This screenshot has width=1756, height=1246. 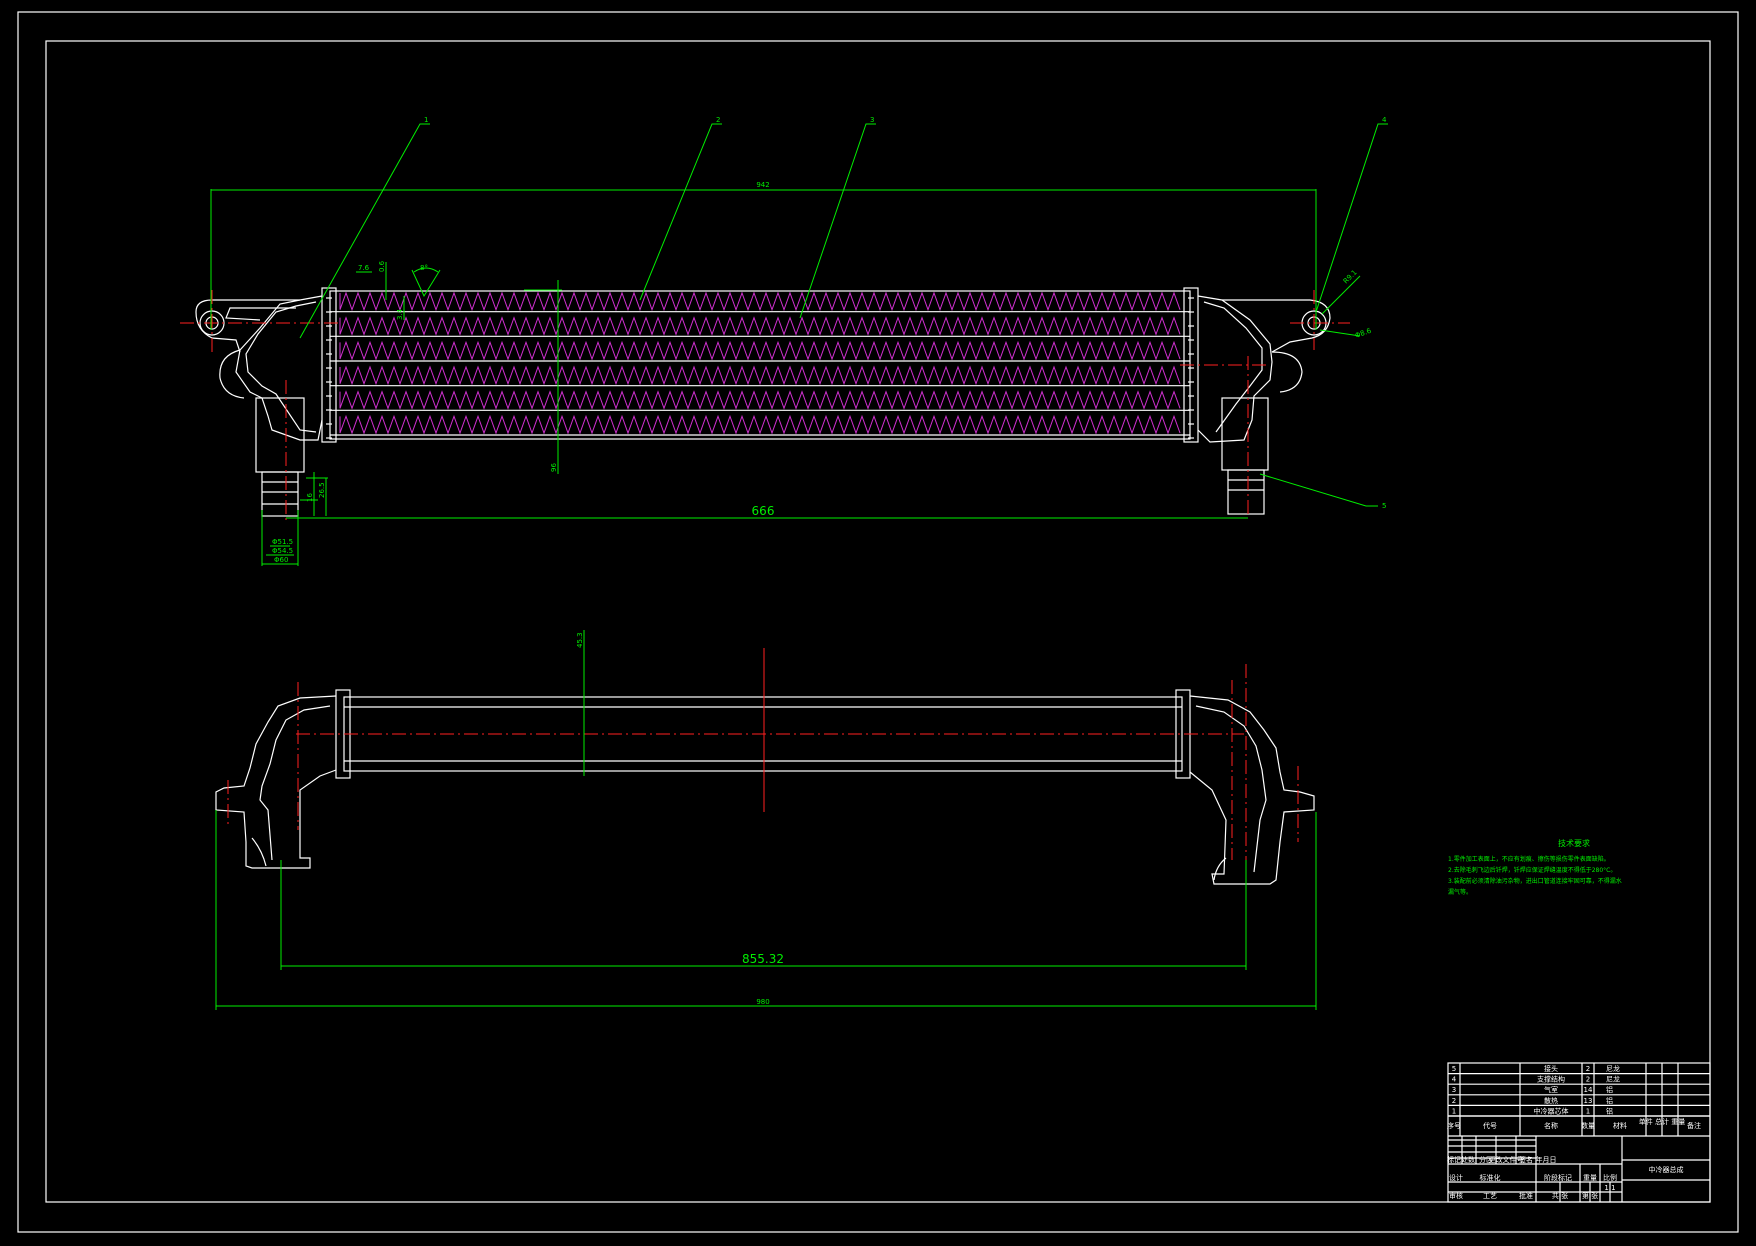 What do you see at coordinates (1551, 1100) in the screenshot?
I see `part-name: 散热` at bounding box center [1551, 1100].